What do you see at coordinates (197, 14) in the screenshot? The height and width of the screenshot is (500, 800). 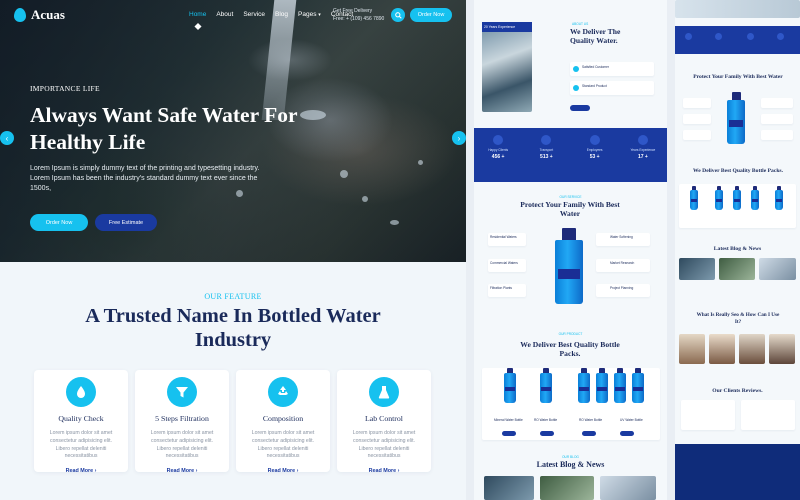 I see `nav-item-home: Home` at bounding box center [197, 14].